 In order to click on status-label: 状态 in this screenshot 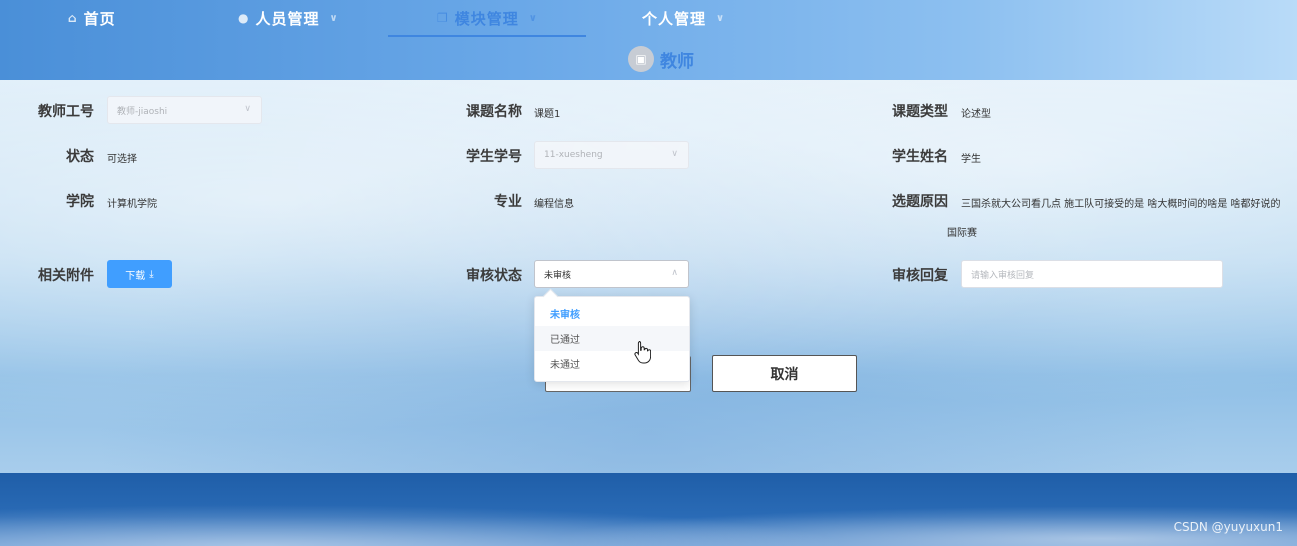, I will do `click(80, 157)`.